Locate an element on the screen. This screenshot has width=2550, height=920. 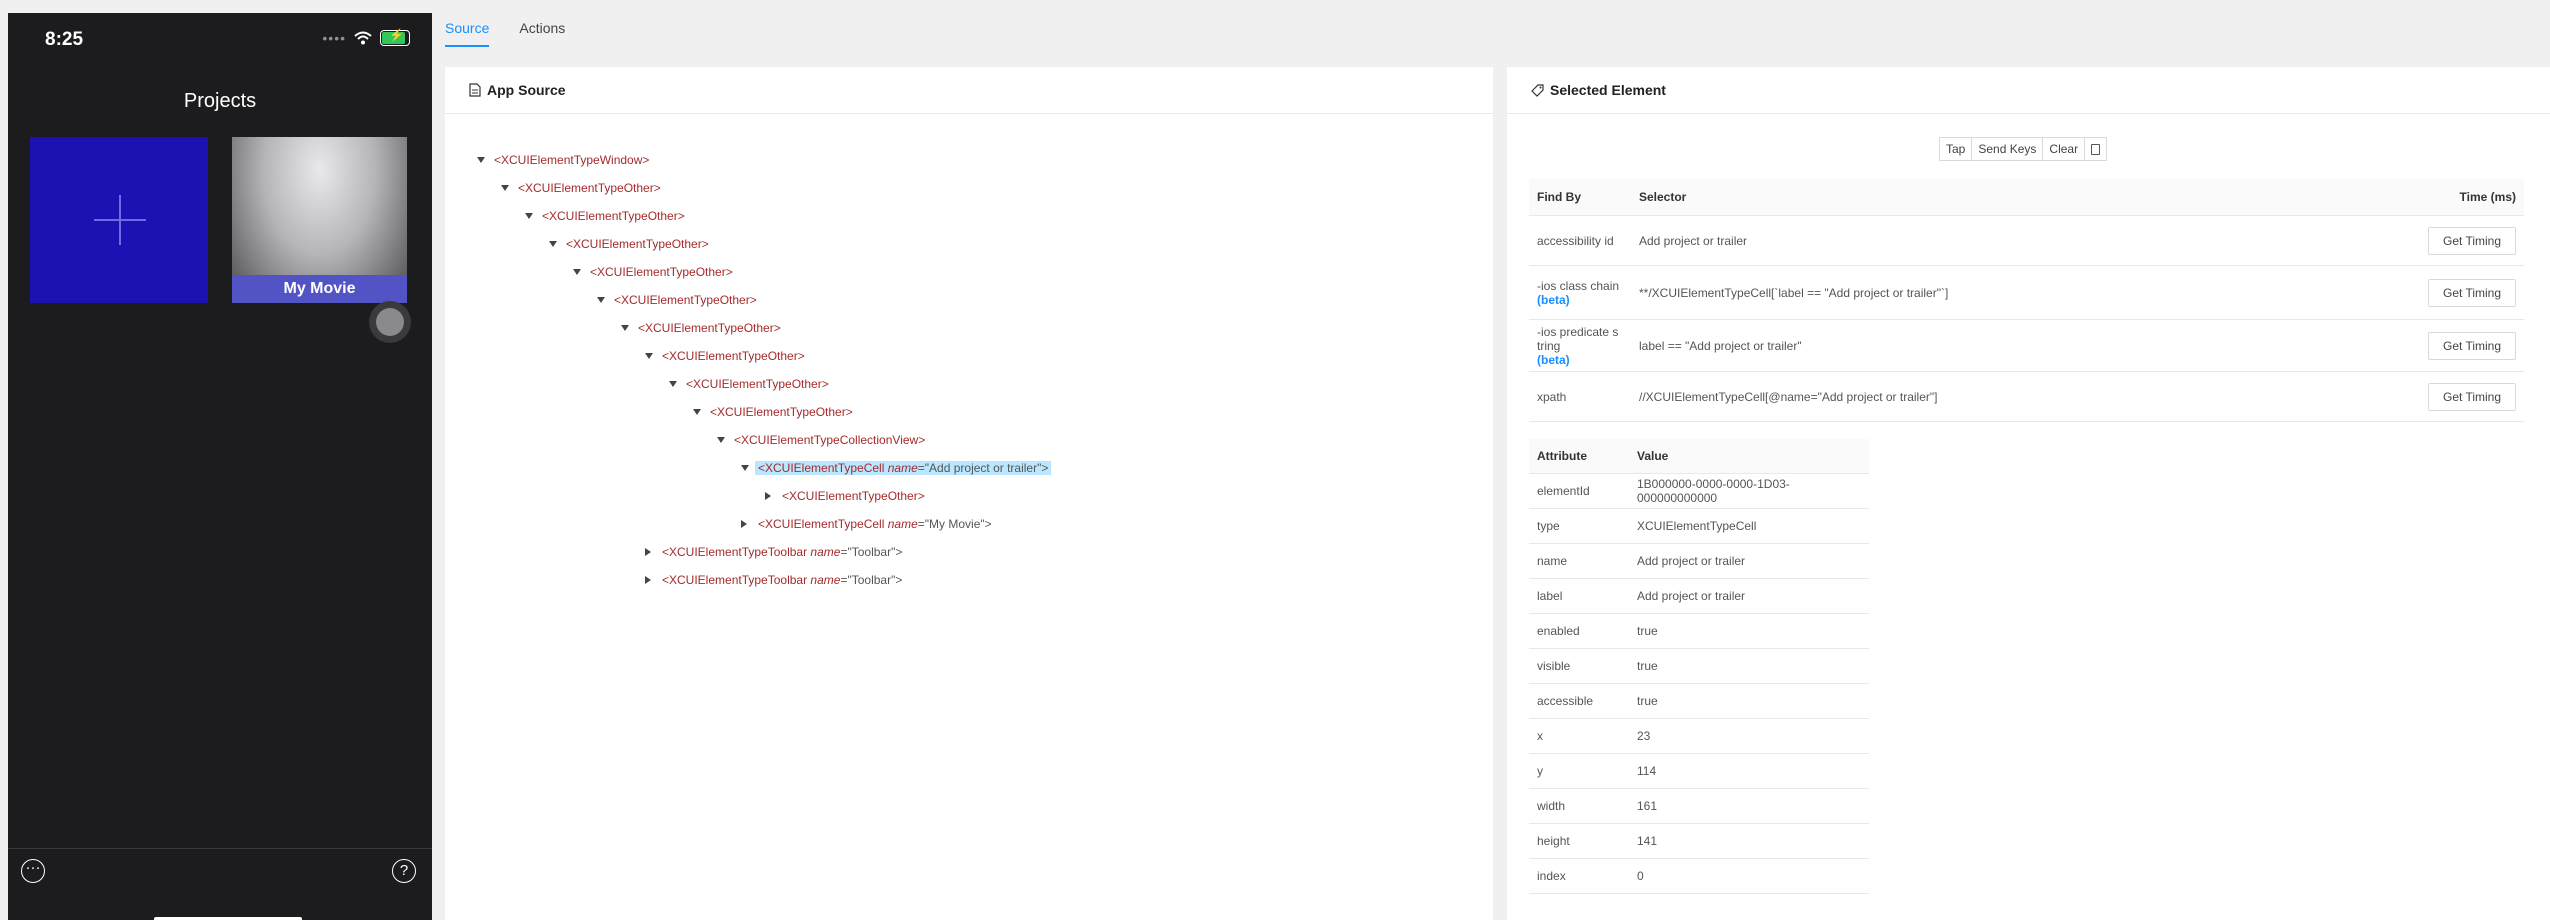
attribute-name-cell: visible is located at coordinates (1579, 666).